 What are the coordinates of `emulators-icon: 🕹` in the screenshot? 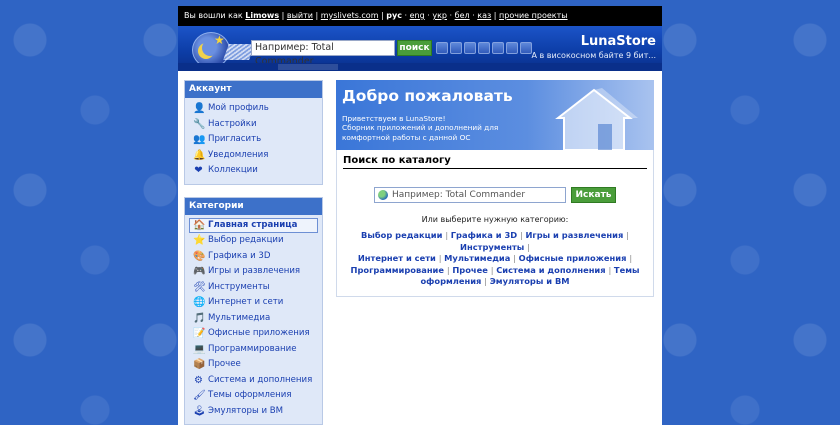 It's located at (199, 411).